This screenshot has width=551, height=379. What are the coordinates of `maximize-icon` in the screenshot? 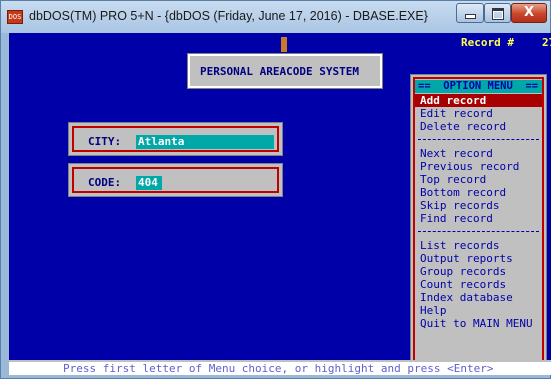 It's located at (497, 14).